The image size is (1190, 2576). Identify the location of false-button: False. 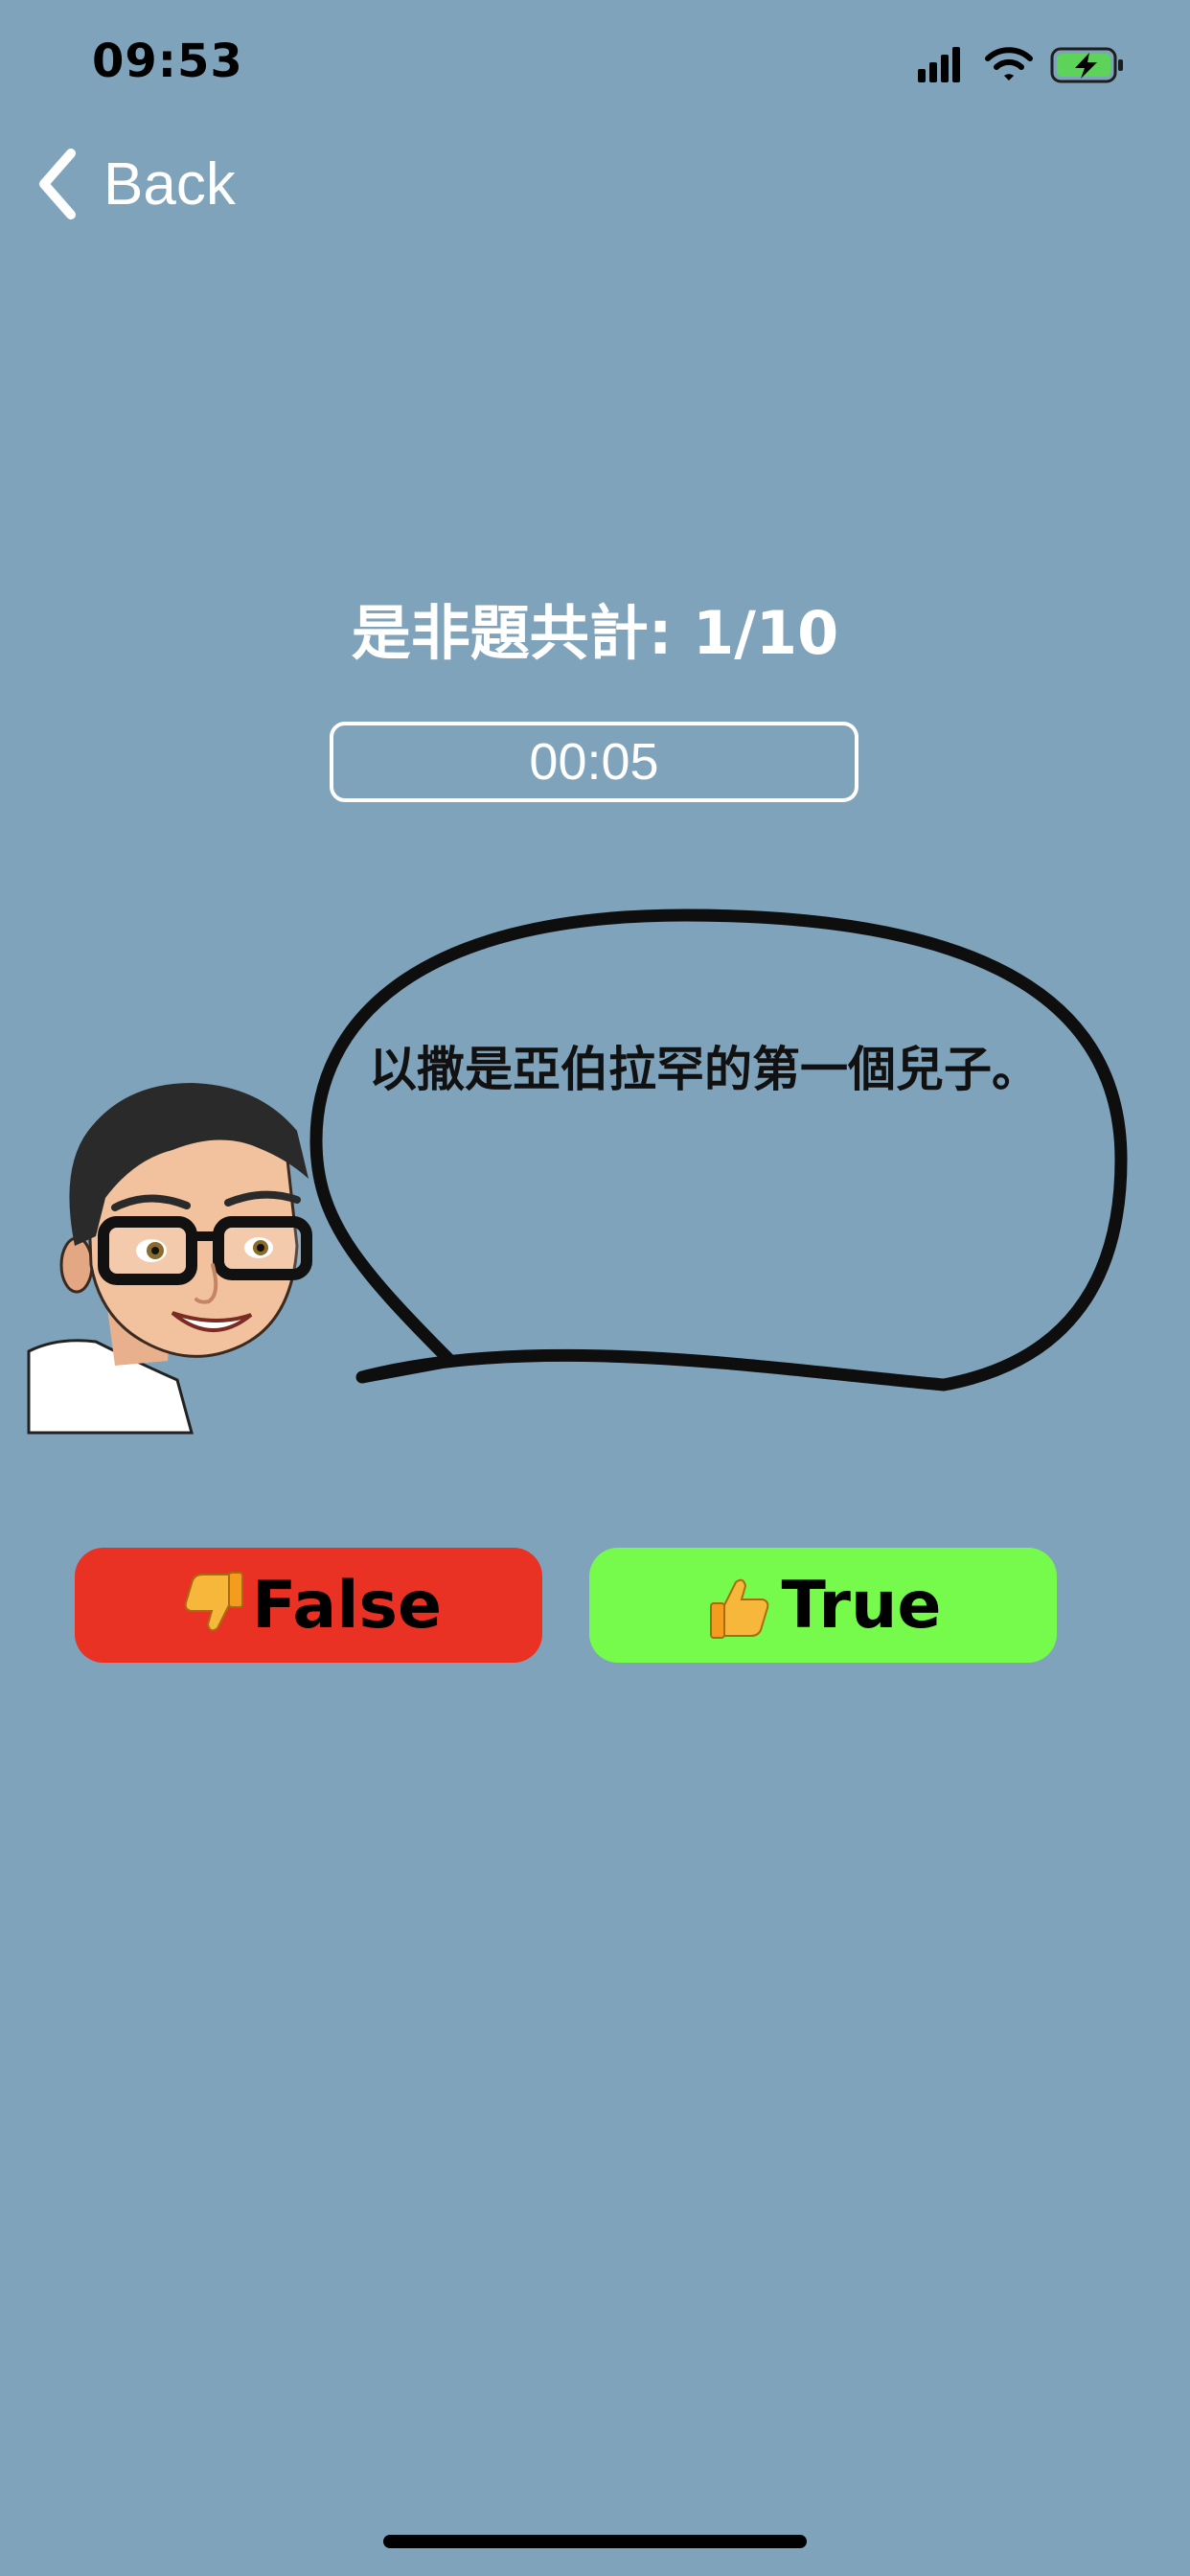
(309, 1605).